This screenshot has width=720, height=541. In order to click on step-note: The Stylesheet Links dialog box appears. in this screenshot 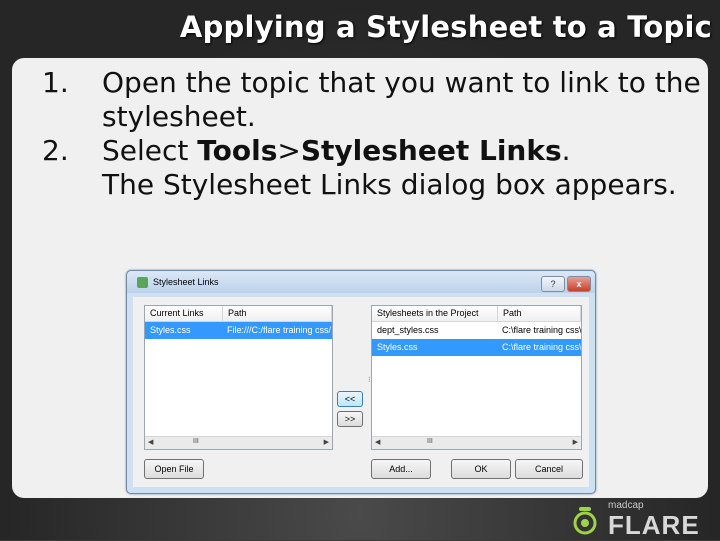, I will do `click(389, 184)`.